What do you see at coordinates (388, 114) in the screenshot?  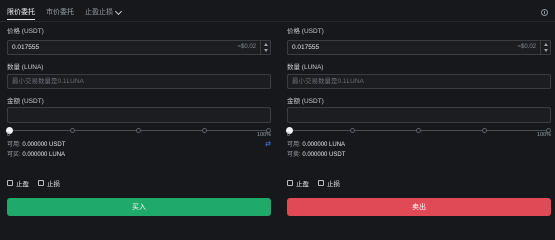 I see `sell-amount-input` at bounding box center [388, 114].